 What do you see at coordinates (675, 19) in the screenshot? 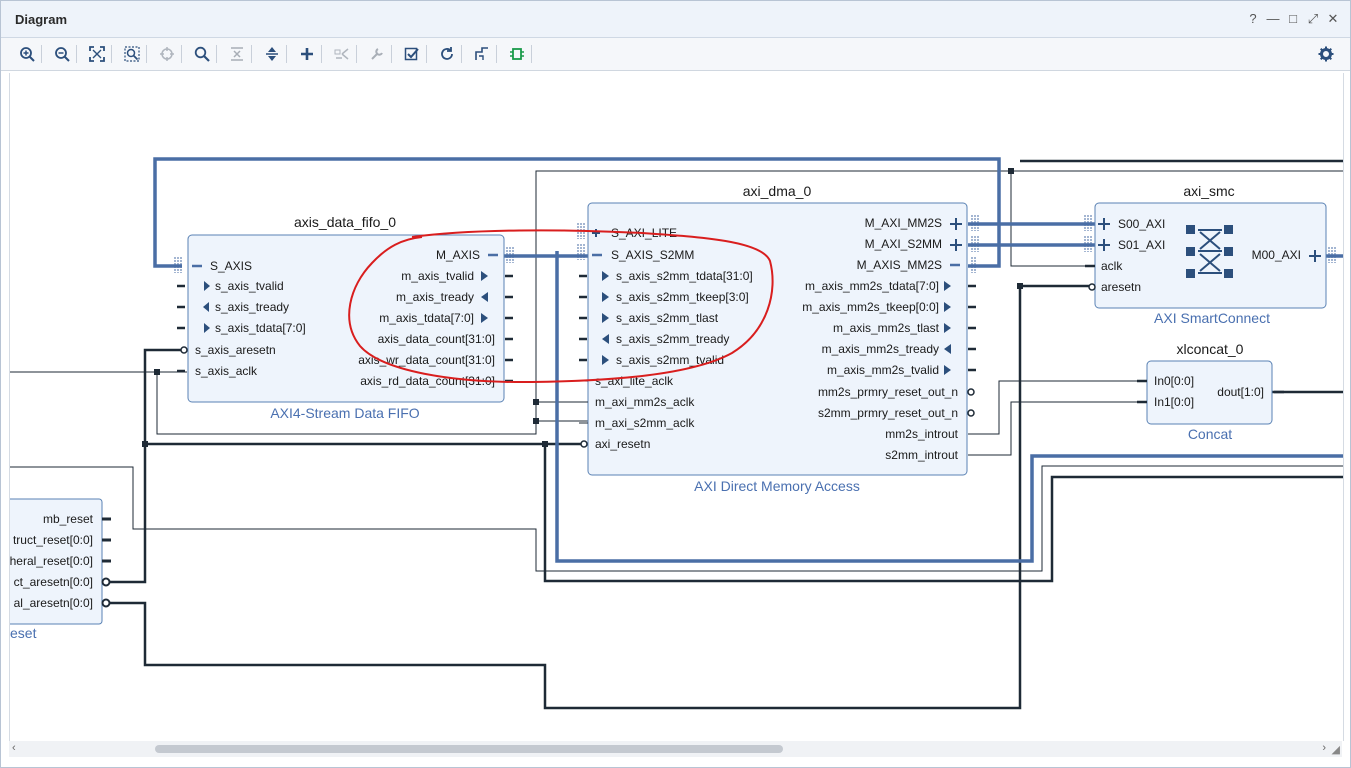
I see `title-bar: Diagram ? — □ ⤢ ✕` at bounding box center [675, 19].